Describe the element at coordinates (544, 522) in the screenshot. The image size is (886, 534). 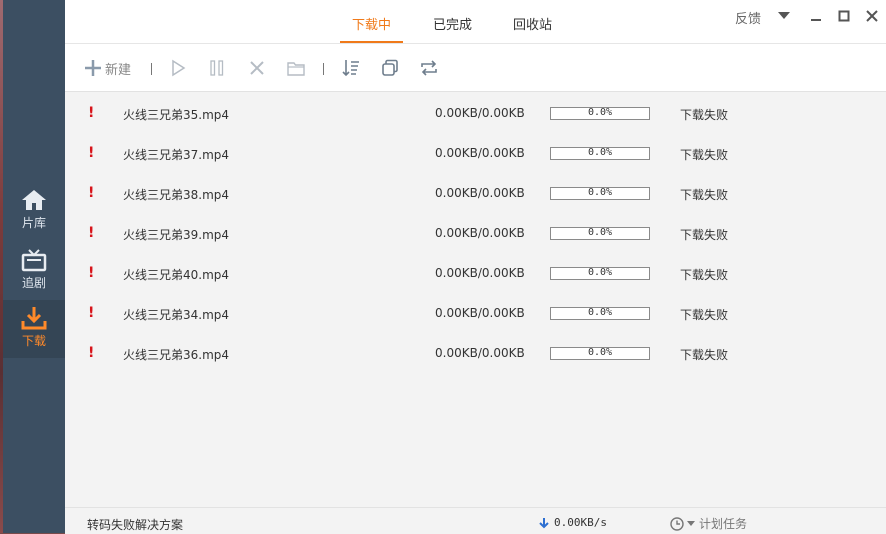
I see `arrow-down-icon` at that location.